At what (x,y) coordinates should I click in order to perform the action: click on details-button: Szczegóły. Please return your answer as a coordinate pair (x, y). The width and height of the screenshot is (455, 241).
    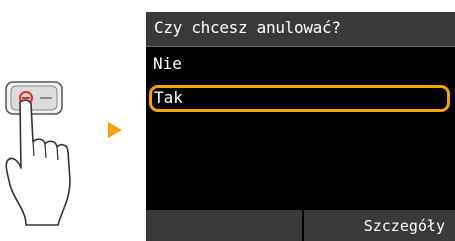
    Looking at the image, I should click on (379, 225).